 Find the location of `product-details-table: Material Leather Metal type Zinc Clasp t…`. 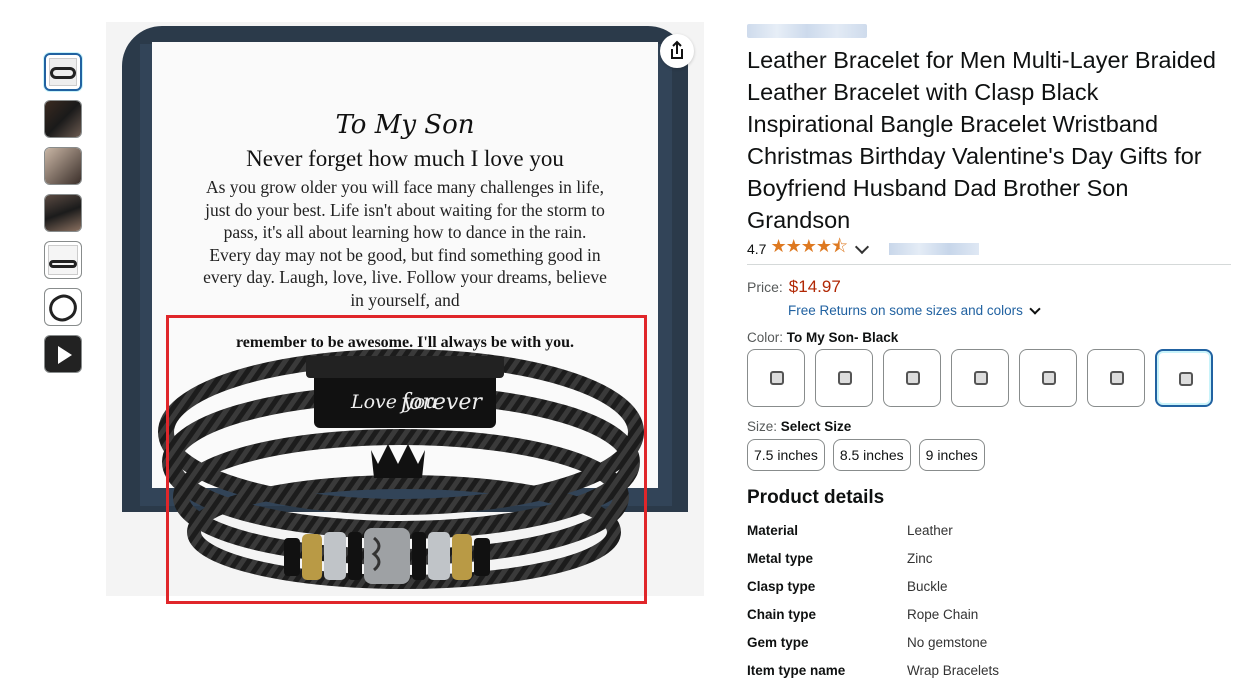

product-details-table: Material Leather Metal type Zinc Clasp t… is located at coordinates (989, 607).